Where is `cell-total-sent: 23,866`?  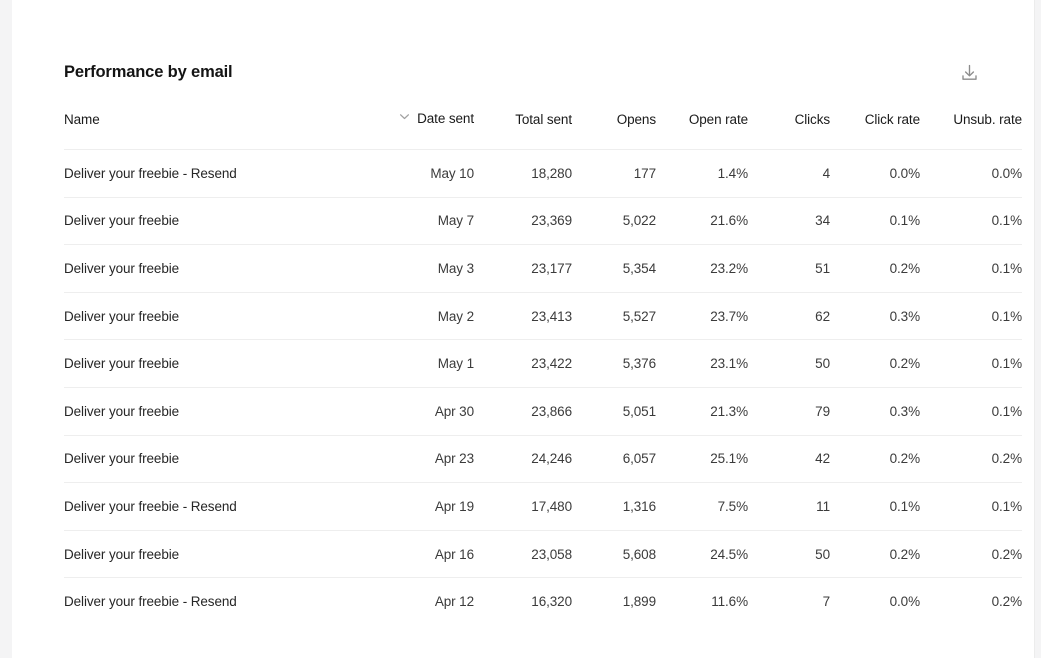 cell-total-sent: 23,866 is located at coordinates (523, 411).